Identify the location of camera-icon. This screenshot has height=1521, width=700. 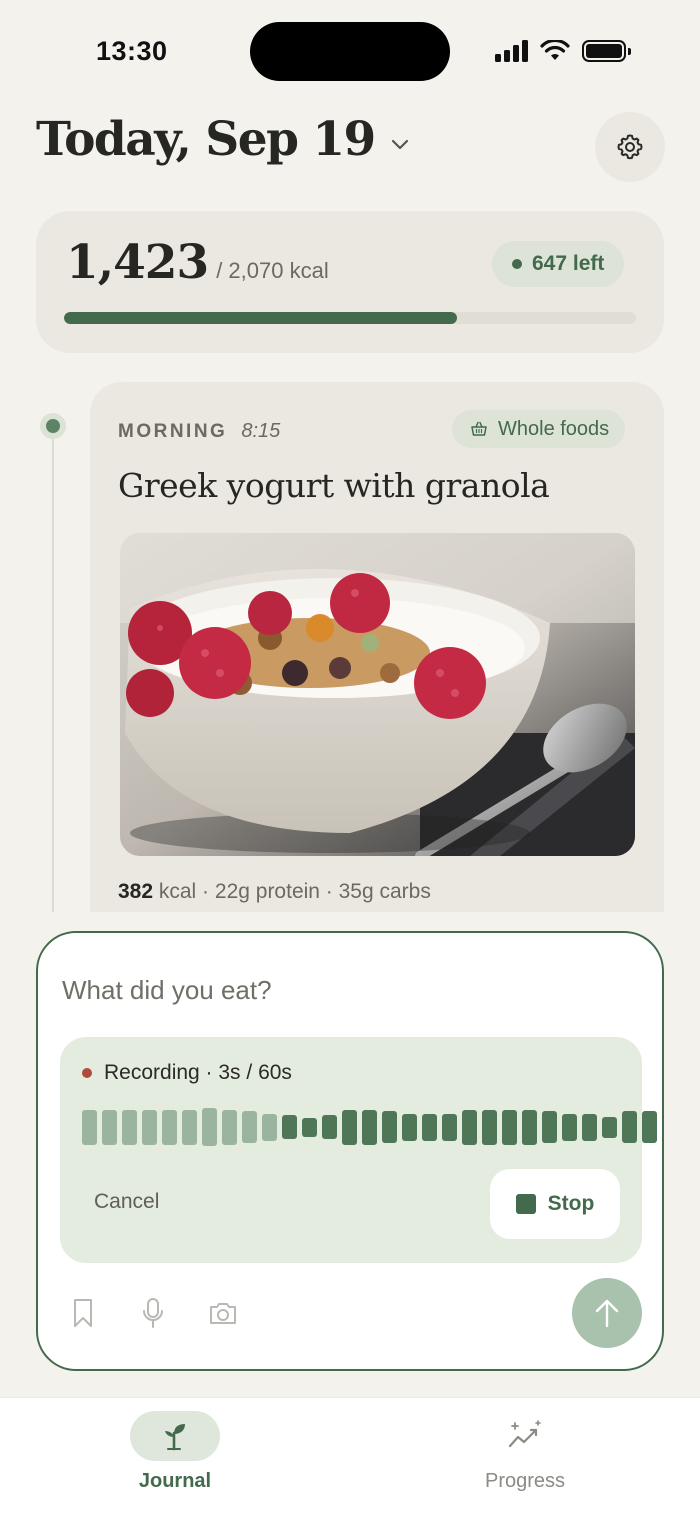
(223, 1313).